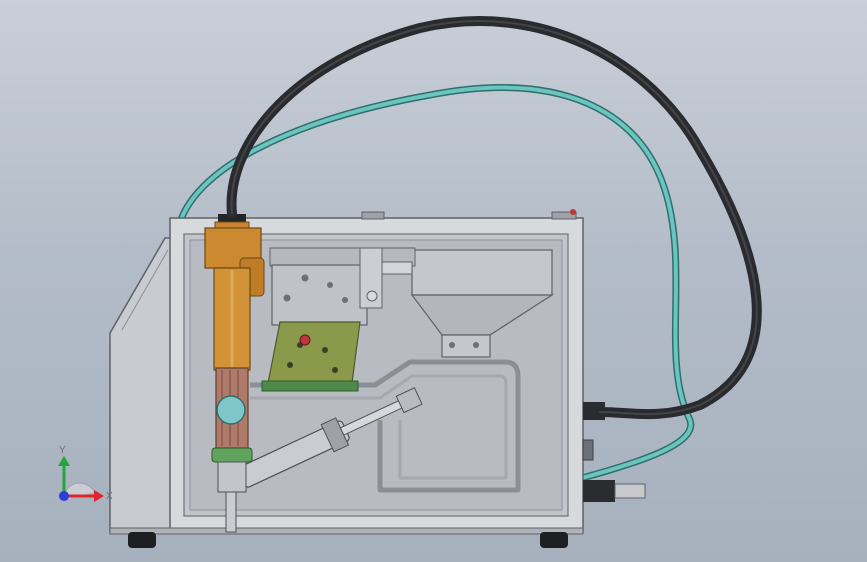 The height and width of the screenshot is (562, 867). What do you see at coordinates (64, 496) in the screenshot?
I see `z-axis-dot` at bounding box center [64, 496].